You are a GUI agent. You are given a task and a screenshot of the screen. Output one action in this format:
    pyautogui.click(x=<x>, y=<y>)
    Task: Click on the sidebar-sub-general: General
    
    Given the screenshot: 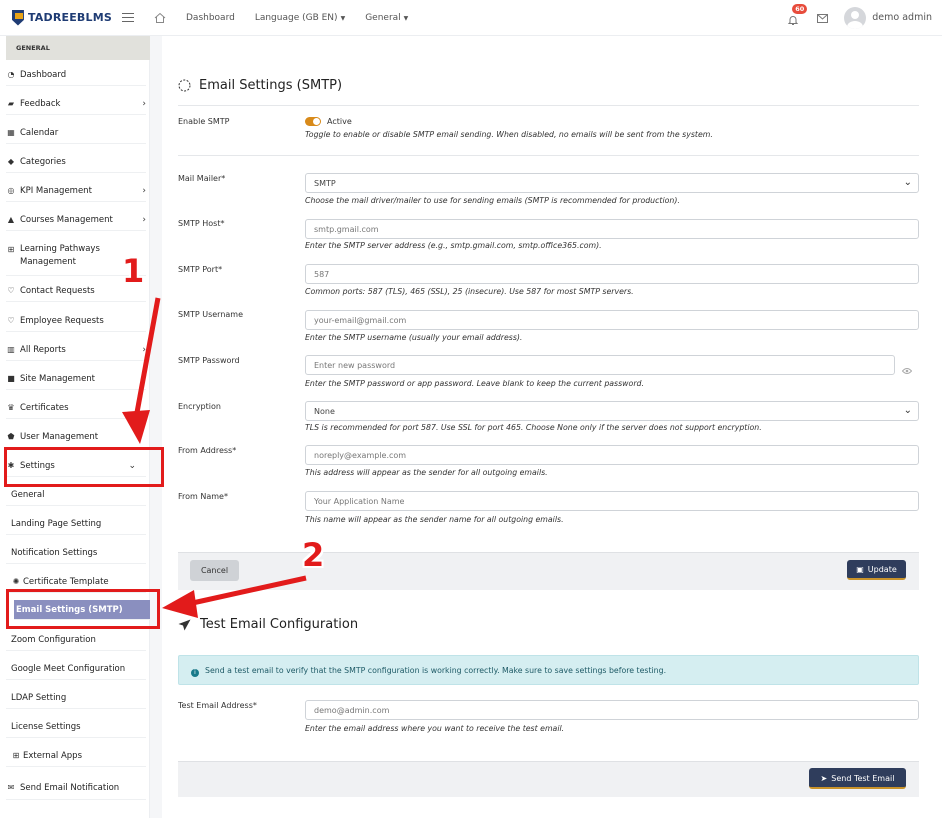 What is the action you would take?
    pyautogui.click(x=76, y=495)
    